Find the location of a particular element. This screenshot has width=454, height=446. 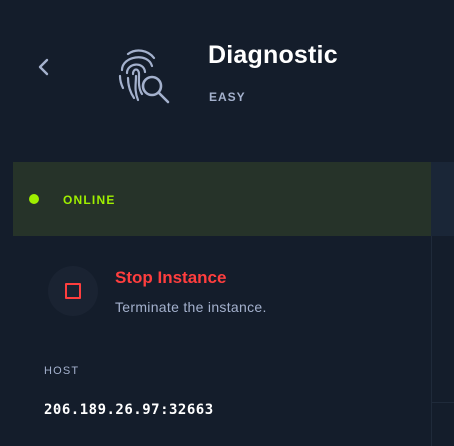

fingerprint-search-icon is located at coordinates (144, 76).